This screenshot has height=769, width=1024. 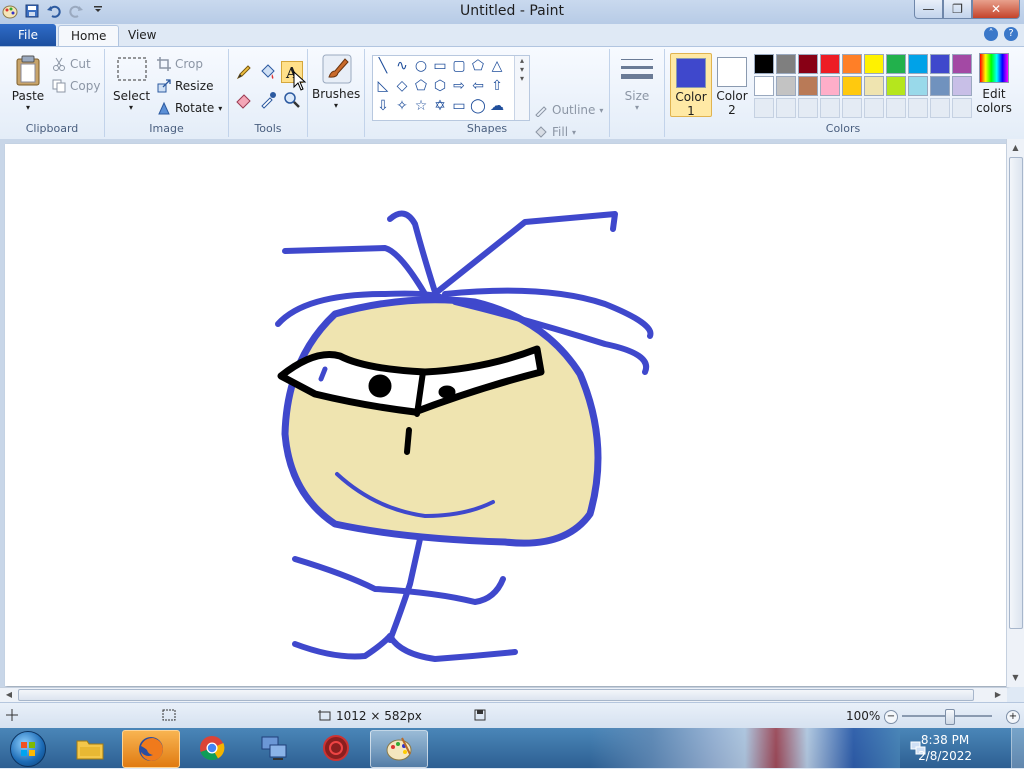 What do you see at coordinates (244, 72) in the screenshot?
I see `pencil-tool` at bounding box center [244, 72].